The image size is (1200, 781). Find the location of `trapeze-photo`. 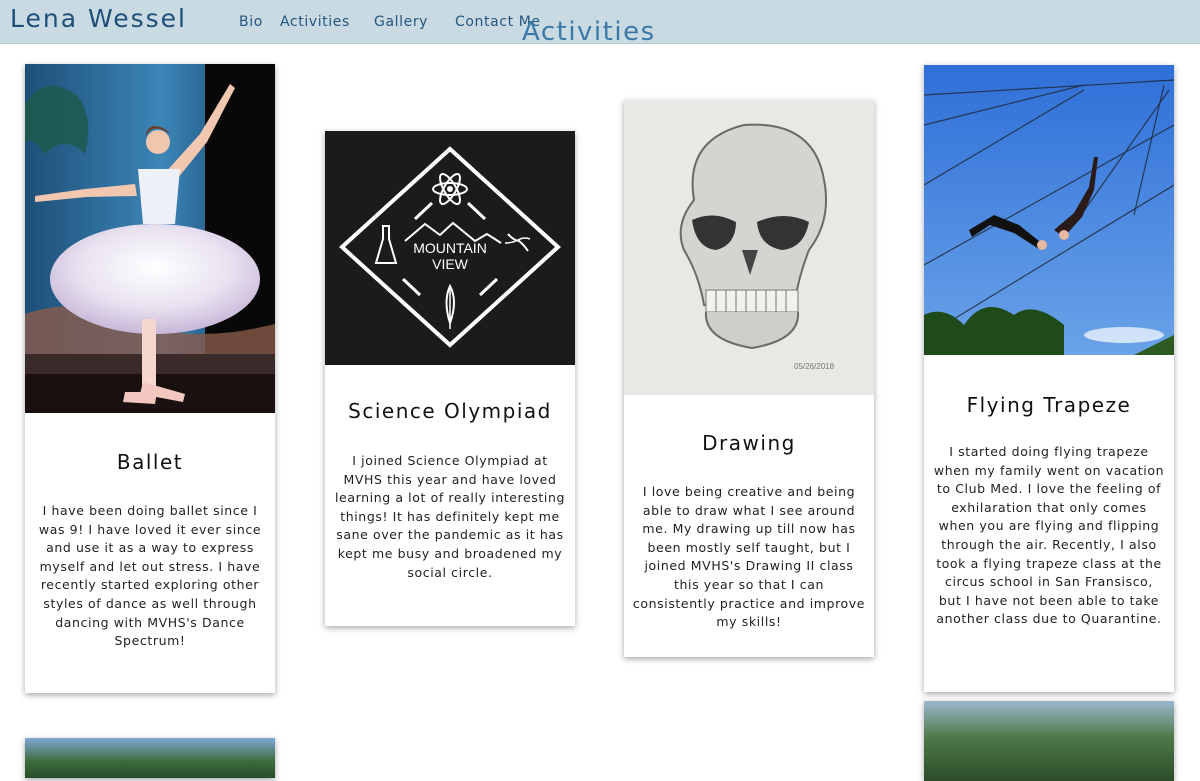

trapeze-photo is located at coordinates (1049, 210).